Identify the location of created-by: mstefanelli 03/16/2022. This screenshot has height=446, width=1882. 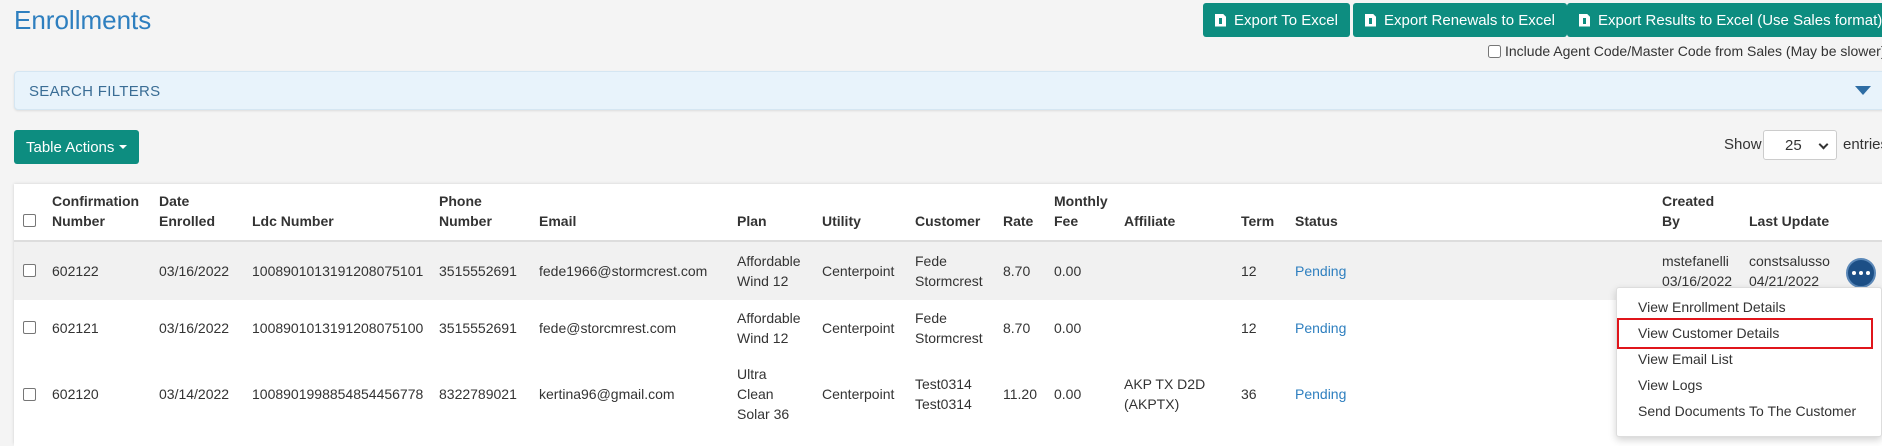
(1697, 271).